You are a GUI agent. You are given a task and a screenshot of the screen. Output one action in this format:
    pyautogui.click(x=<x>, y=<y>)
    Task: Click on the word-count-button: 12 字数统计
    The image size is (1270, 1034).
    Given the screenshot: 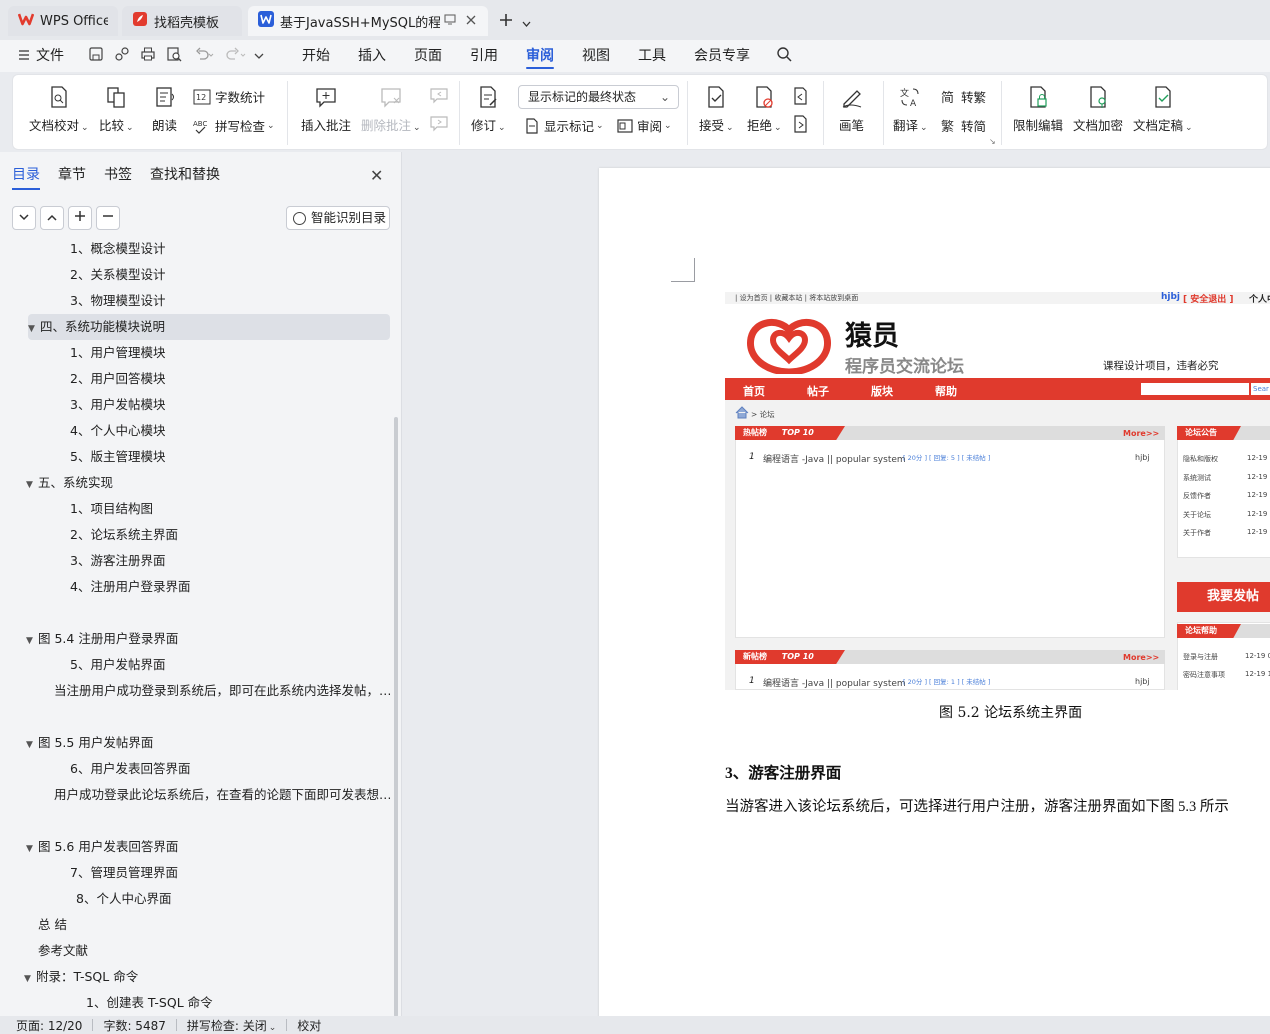 What is the action you would take?
    pyautogui.click(x=229, y=96)
    